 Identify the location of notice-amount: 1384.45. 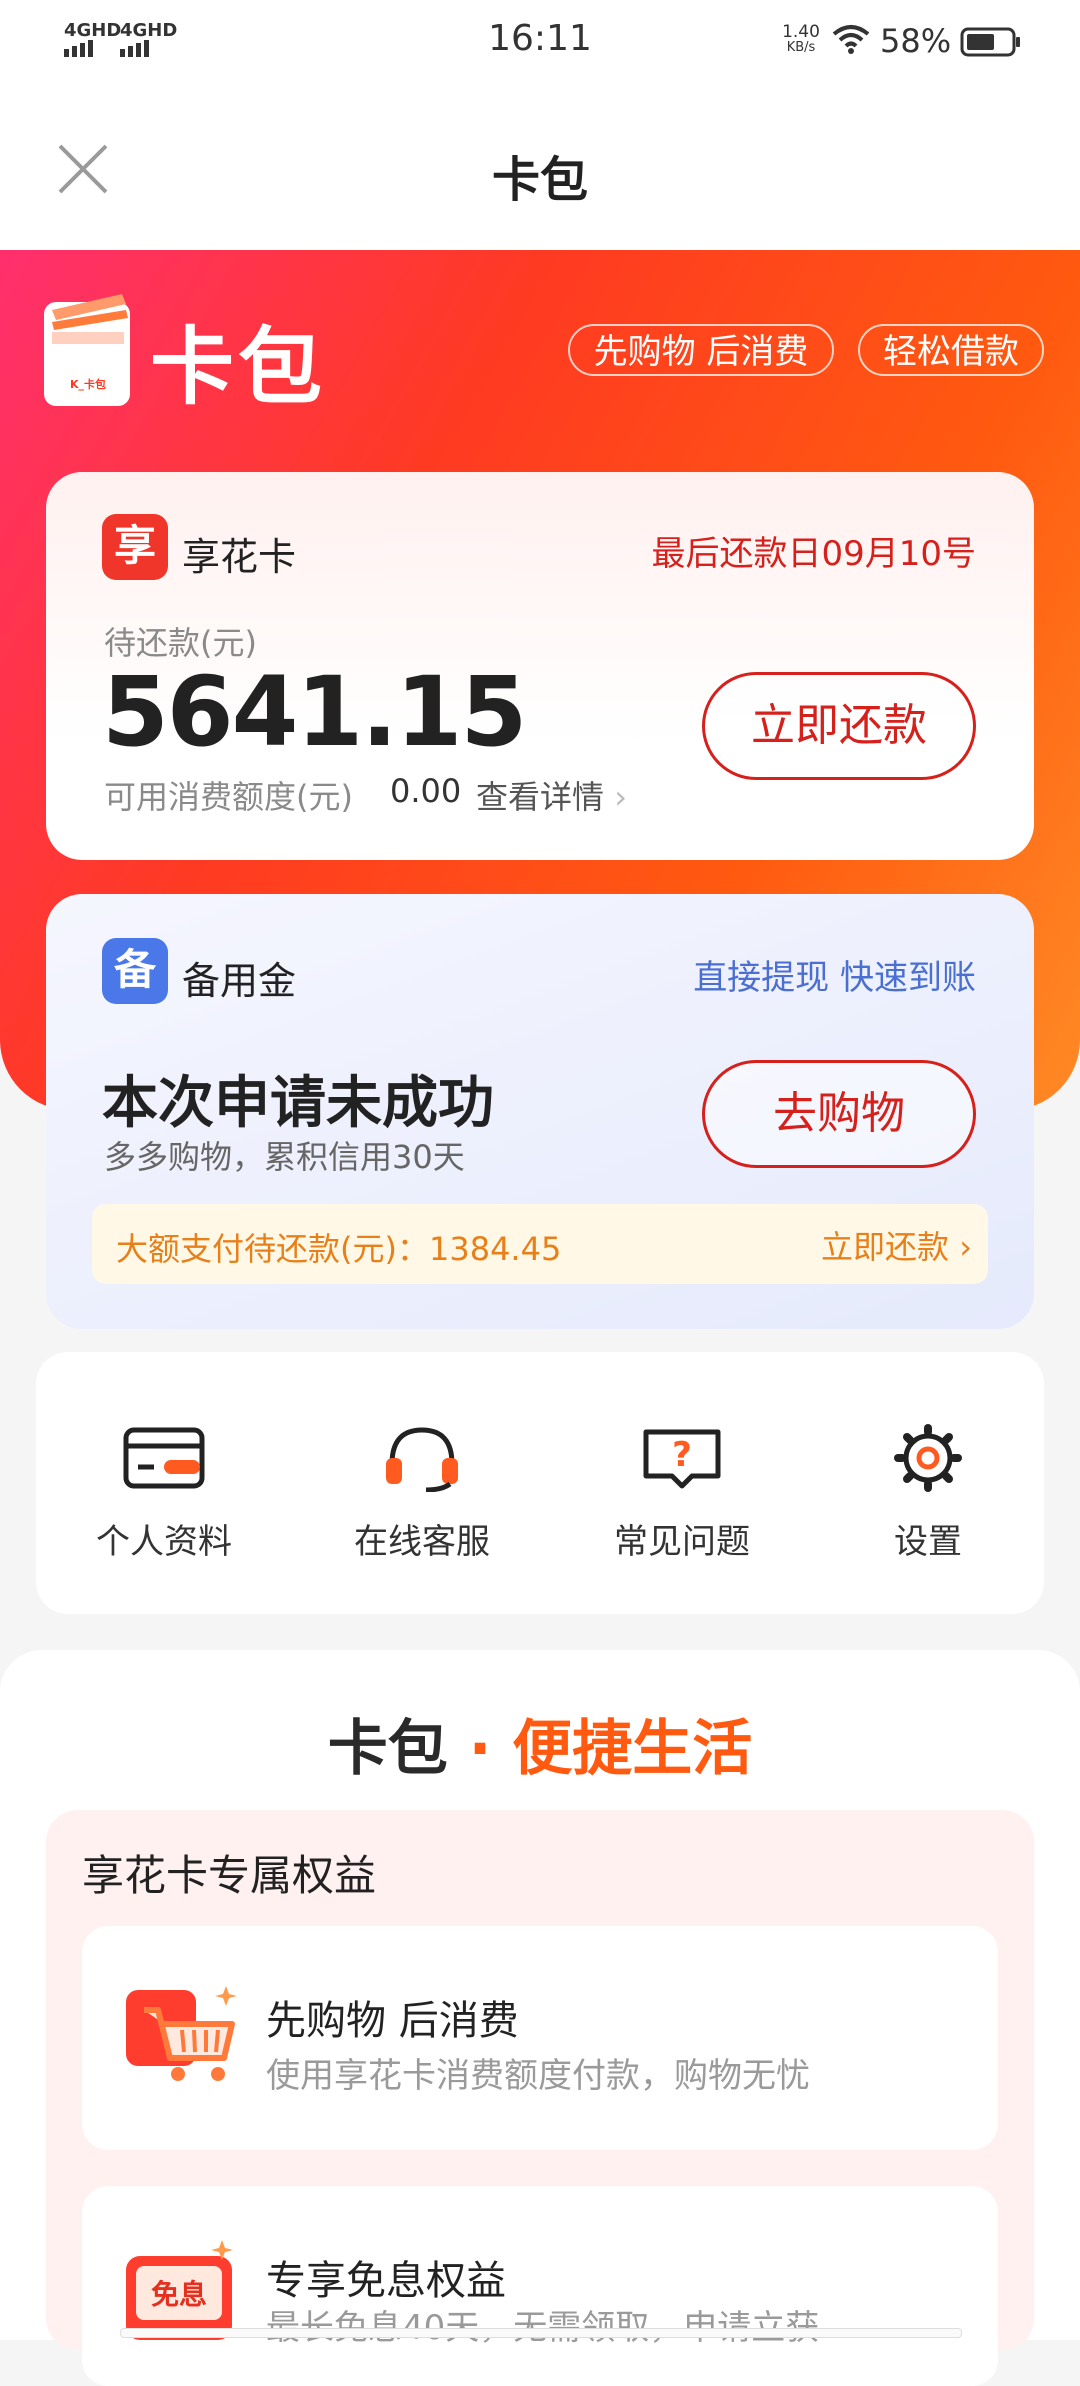
(495, 1249).